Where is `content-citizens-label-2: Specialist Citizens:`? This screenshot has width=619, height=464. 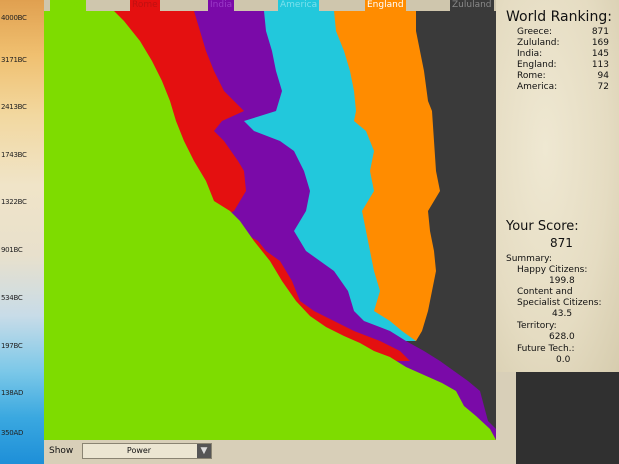 content-citizens-label-2: Specialist Citizens: is located at coordinates (559, 303).